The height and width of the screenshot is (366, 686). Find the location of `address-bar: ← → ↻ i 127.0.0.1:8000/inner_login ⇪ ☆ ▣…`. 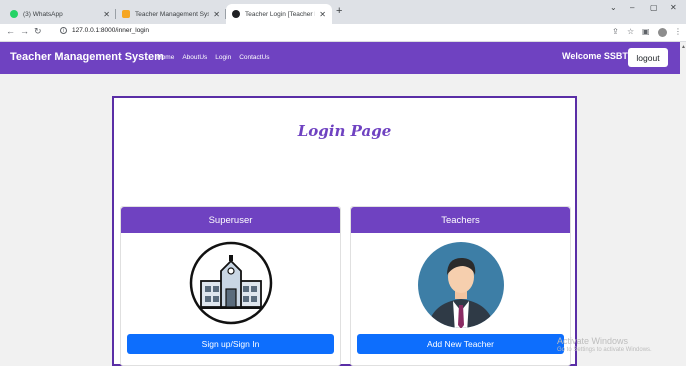

address-bar: ← → ↻ i 127.0.0.1:8000/inner_login ⇪ ☆ ▣… is located at coordinates (343, 33).